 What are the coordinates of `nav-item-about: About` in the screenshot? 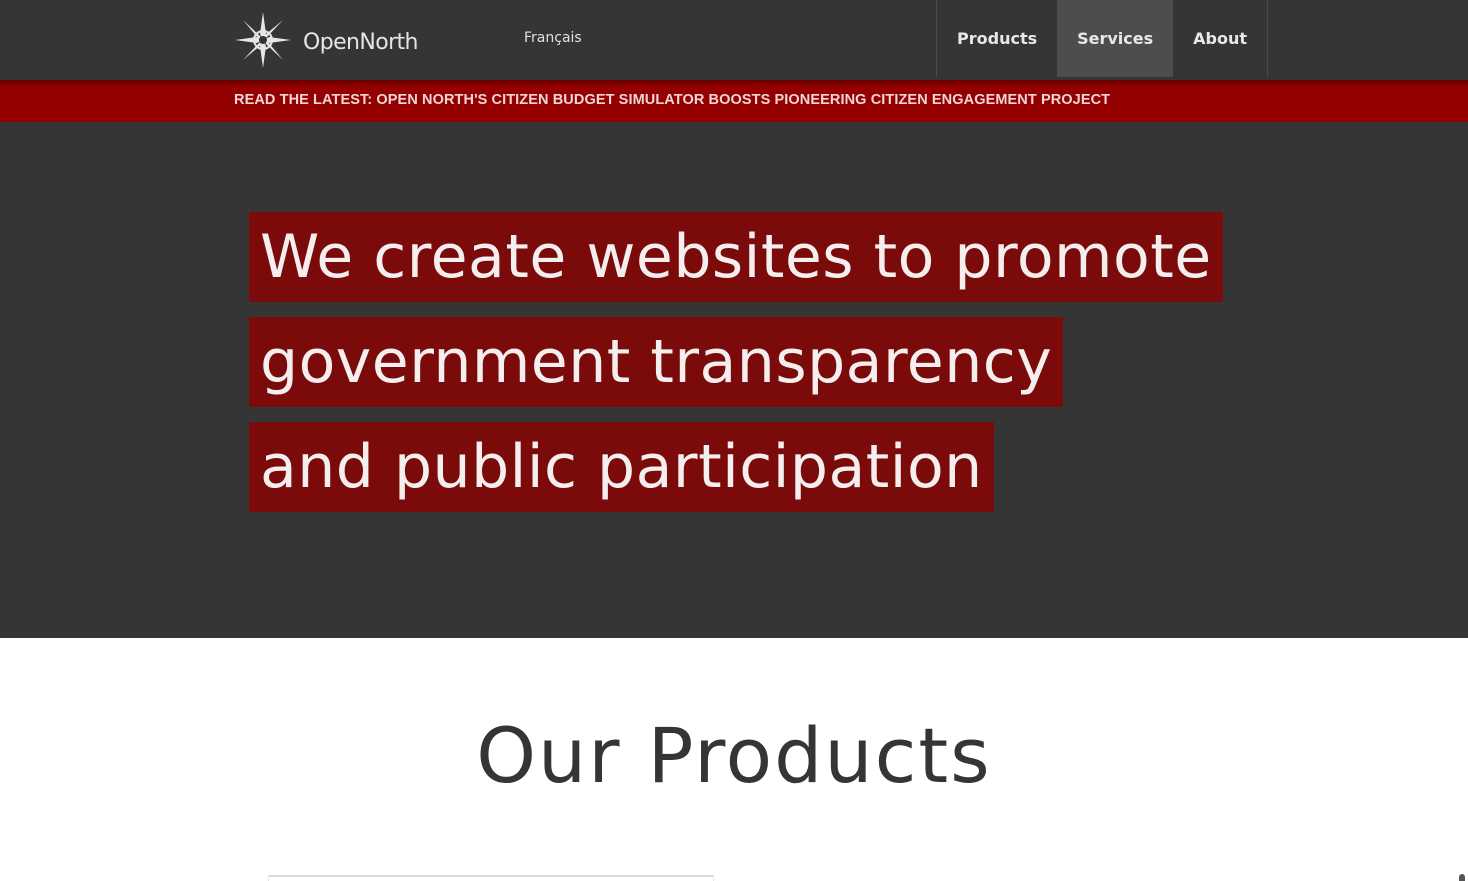 It's located at (1220, 38).